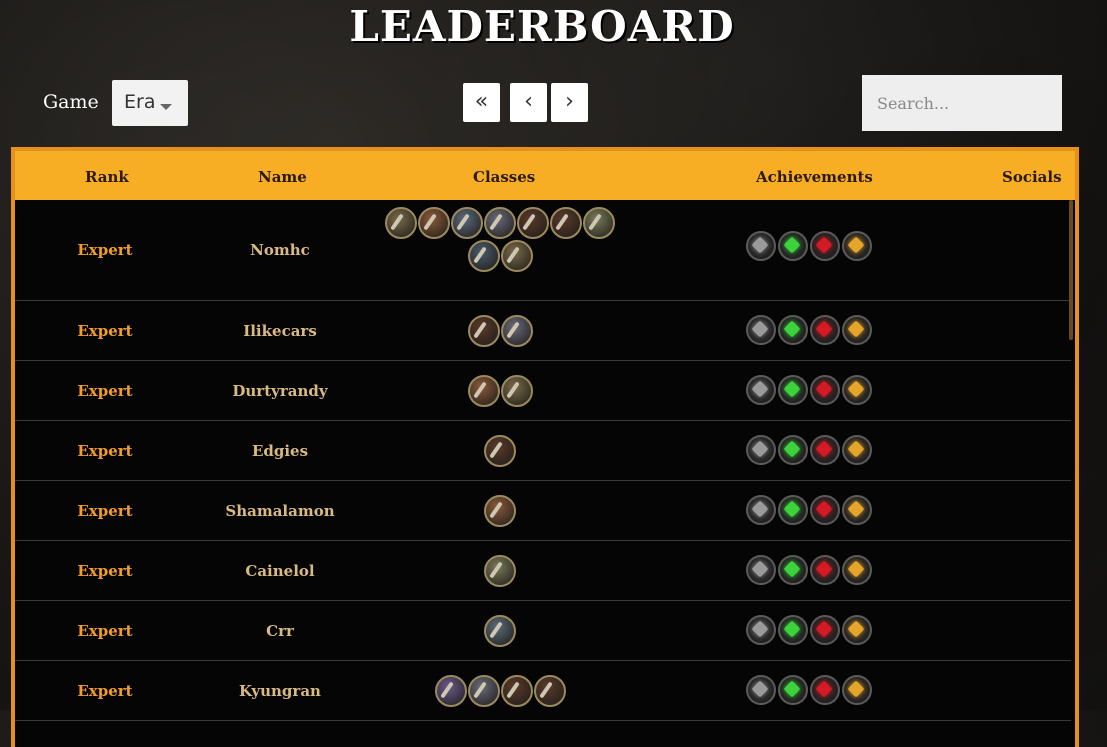 This screenshot has height=747, width=1107. I want to click on column-header-rank: Rank, so click(107, 177).